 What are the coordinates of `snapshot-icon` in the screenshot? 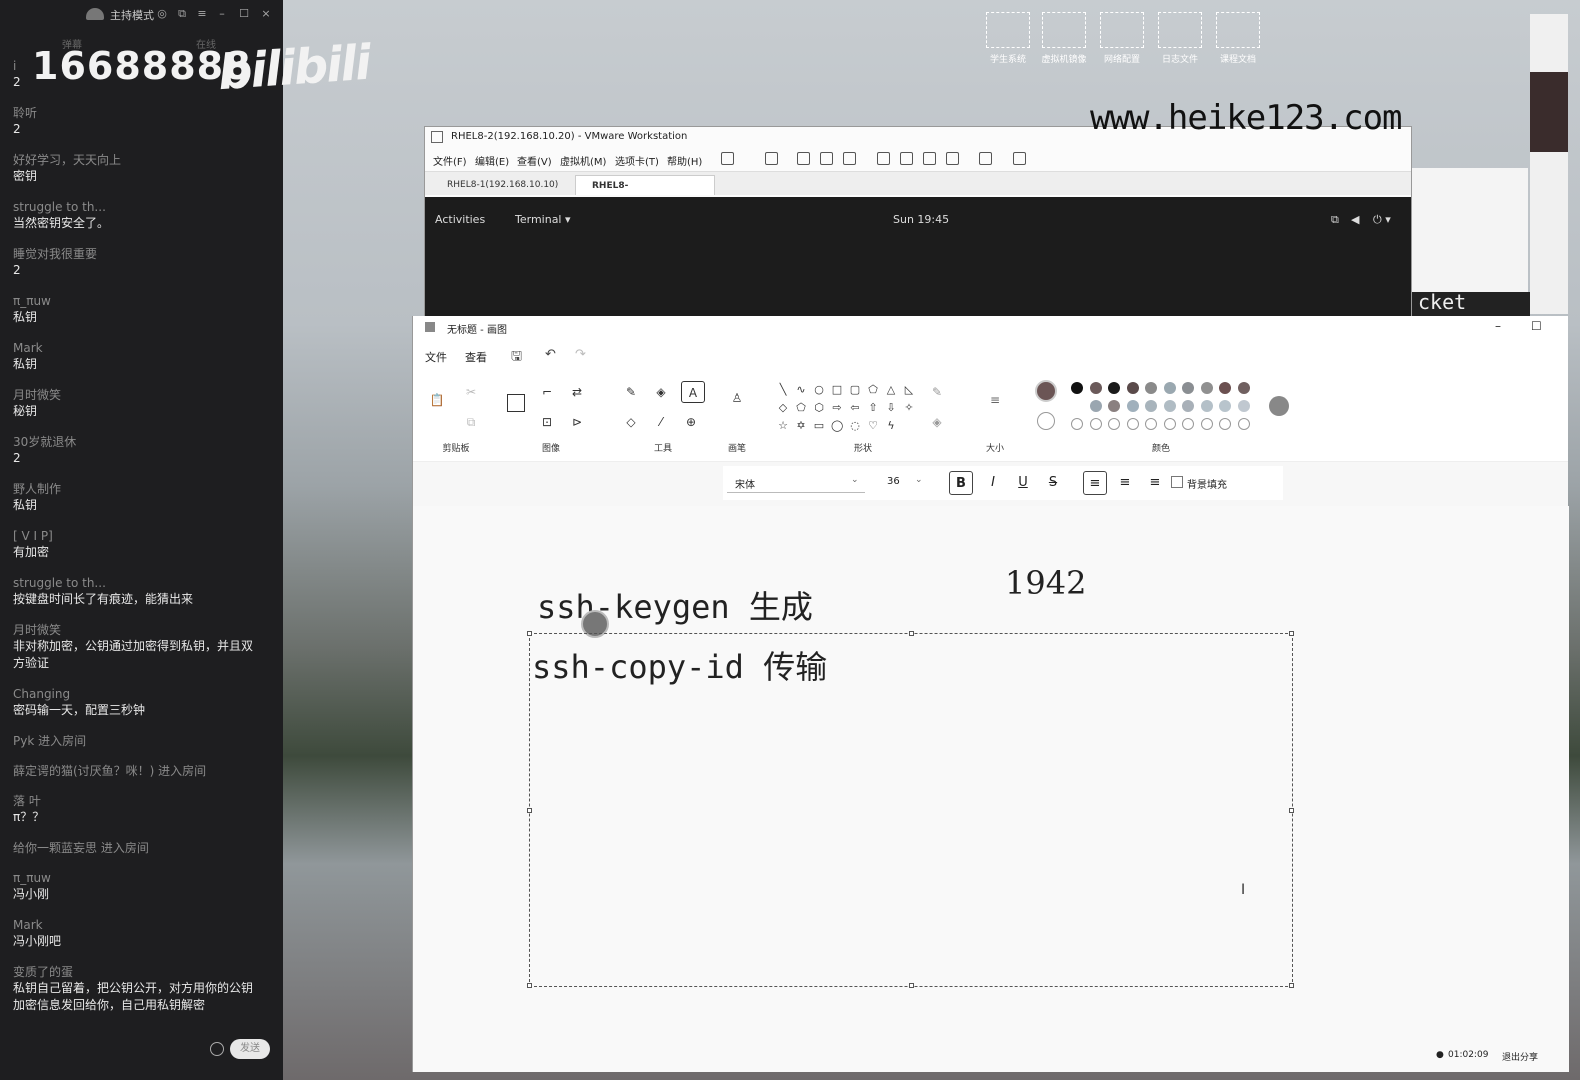 It's located at (803, 158).